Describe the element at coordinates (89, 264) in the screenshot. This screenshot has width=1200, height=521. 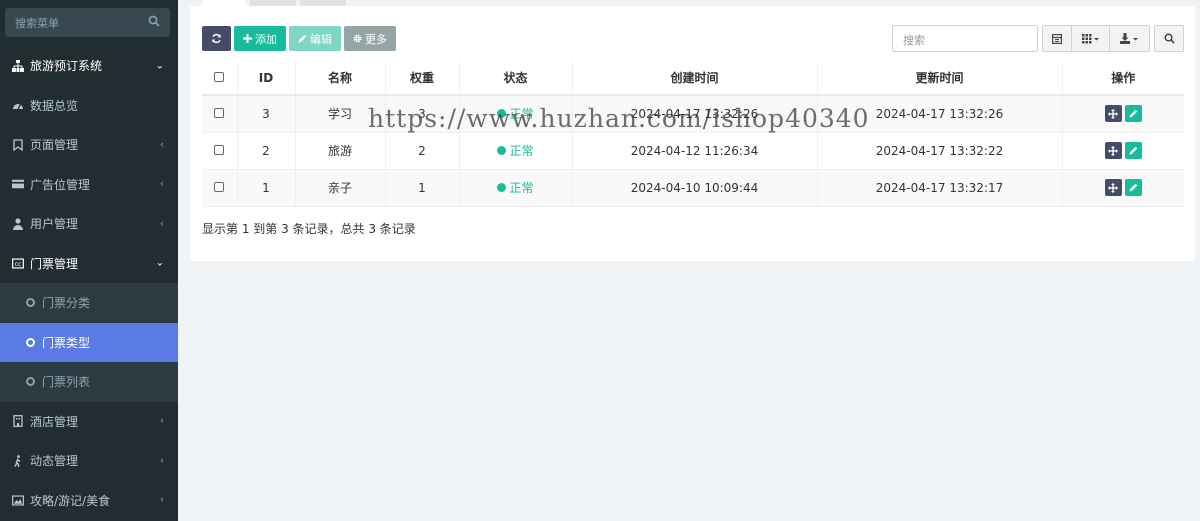
I see `sidebar-item-tickets: cc 门票管理 ⌄` at that location.